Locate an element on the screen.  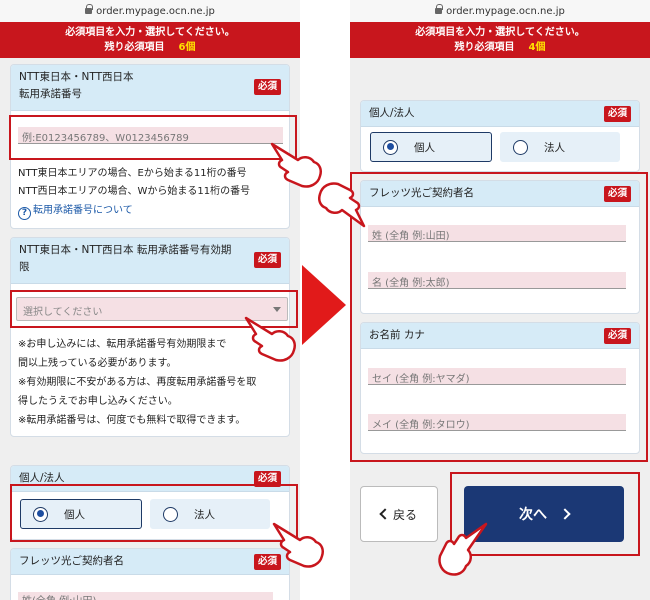
expiry-note: ※有効期限に不安がある方は、再度転用承諾番号を取 is located at coordinates (137, 382).